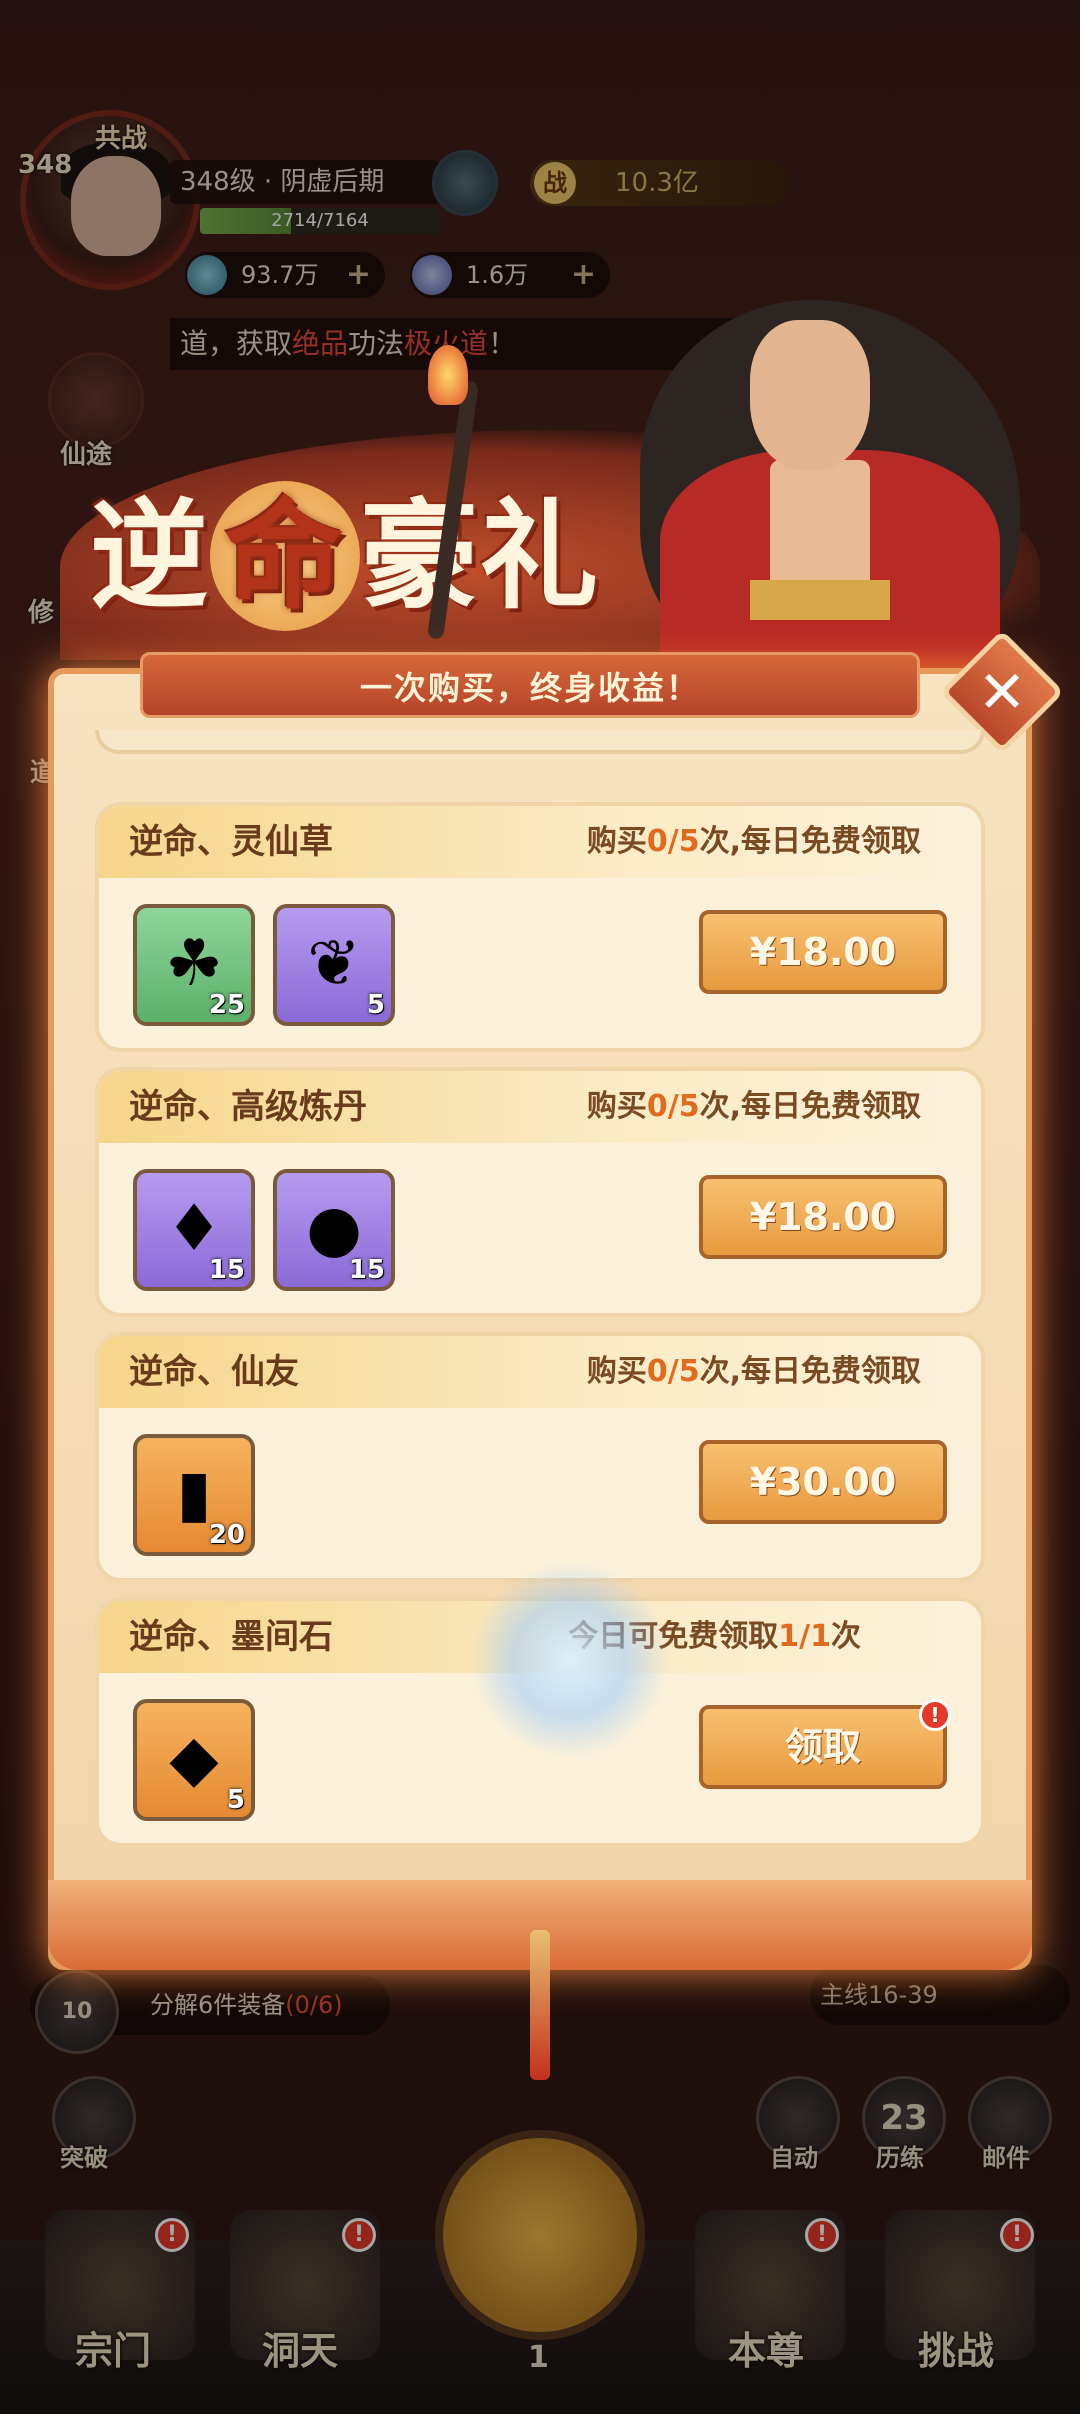  What do you see at coordinates (226, 1535) in the screenshot?
I see `item-qty: 20` at bounding box center [226, 1535].